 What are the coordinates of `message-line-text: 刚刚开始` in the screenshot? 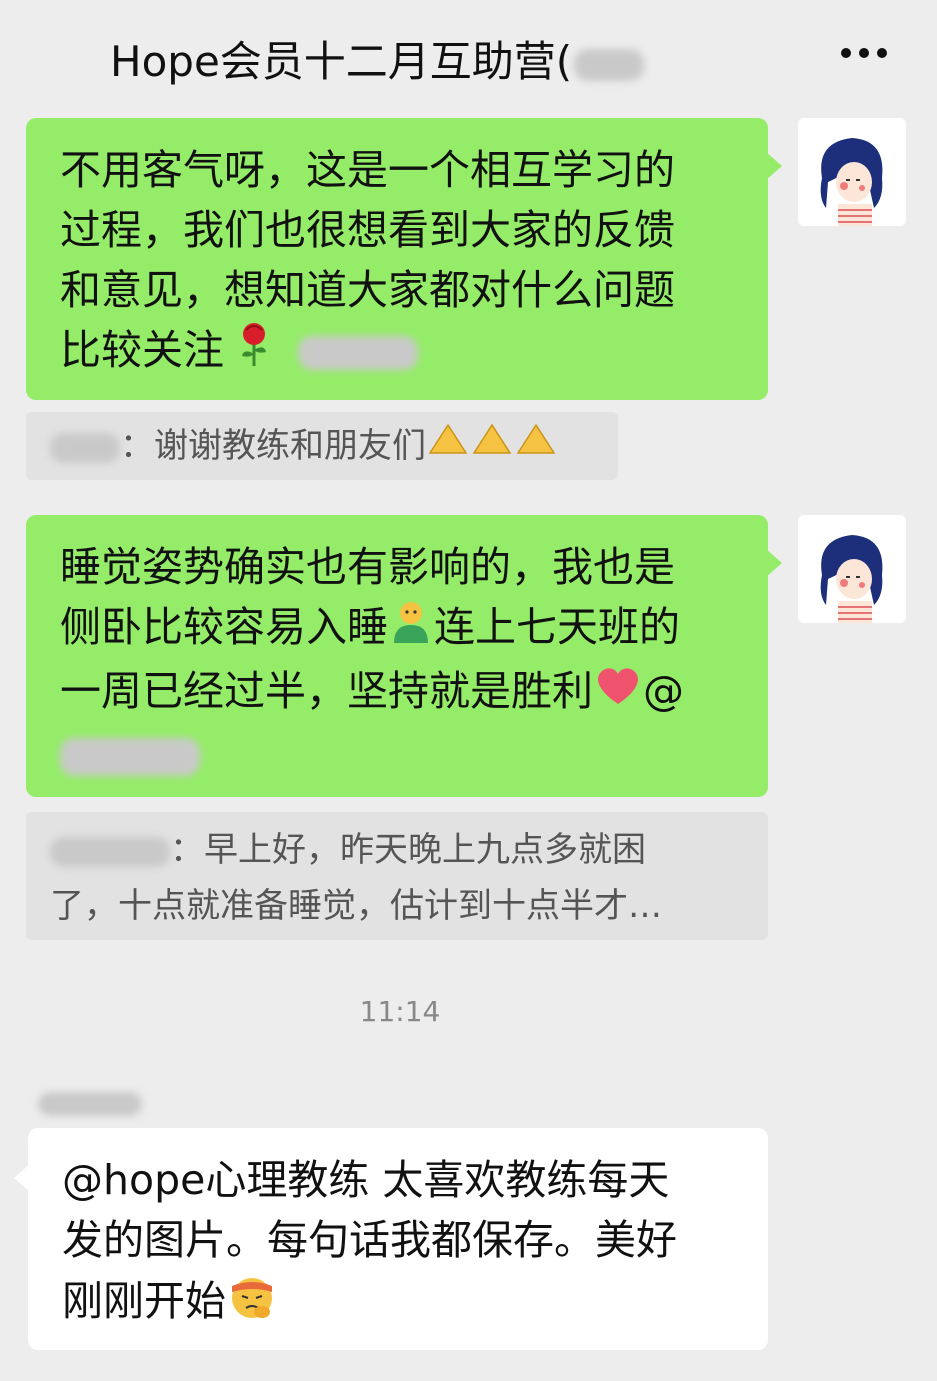 It's located at (144, 1301).